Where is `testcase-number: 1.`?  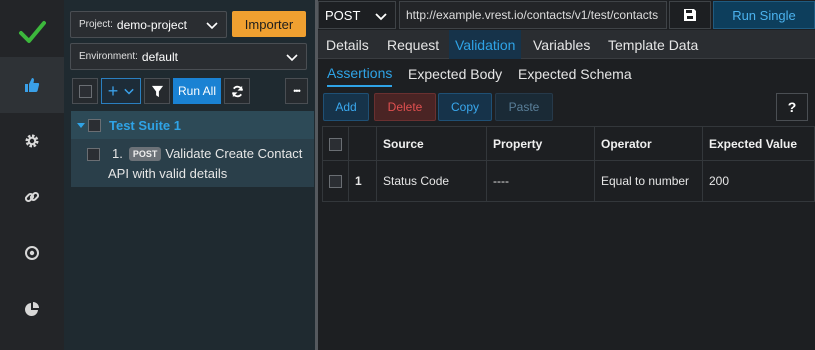 testcase-number: 1. is located at coordinates (117, 153).